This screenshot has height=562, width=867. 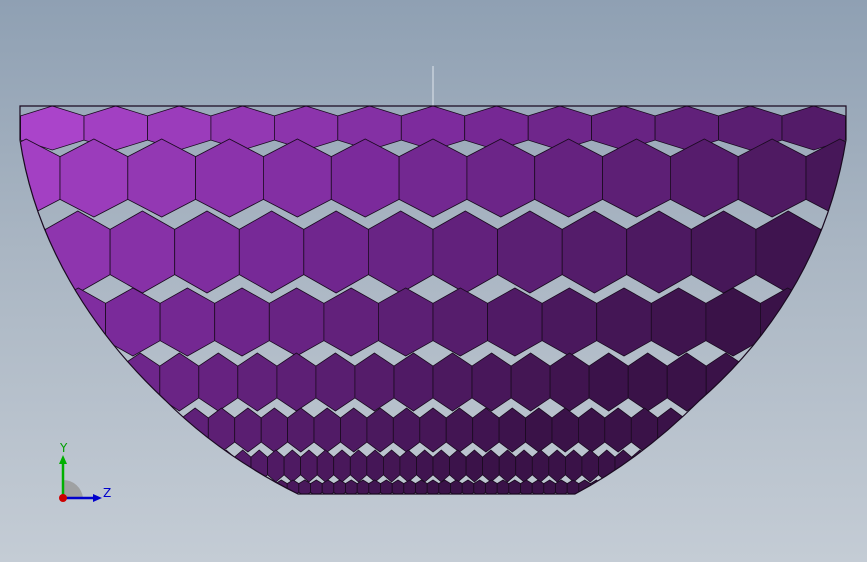 What do you see at coordinates (85, 471) in the screenshot?
I see `orientation-triad: Y Z` at bounding box center [85, 471].